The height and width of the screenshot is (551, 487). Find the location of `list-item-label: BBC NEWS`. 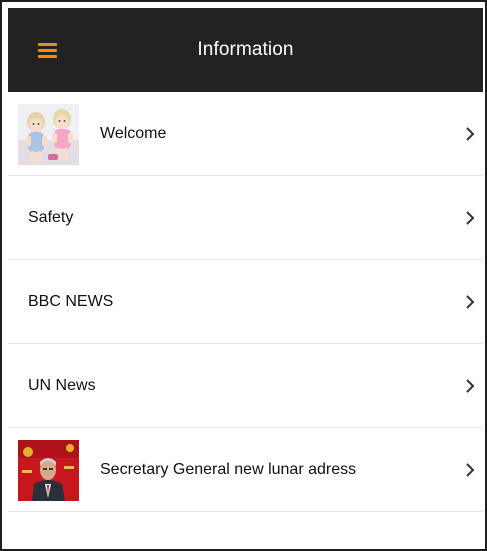

list-item-label: BBC NEWS is located at coordinates (71, 301).